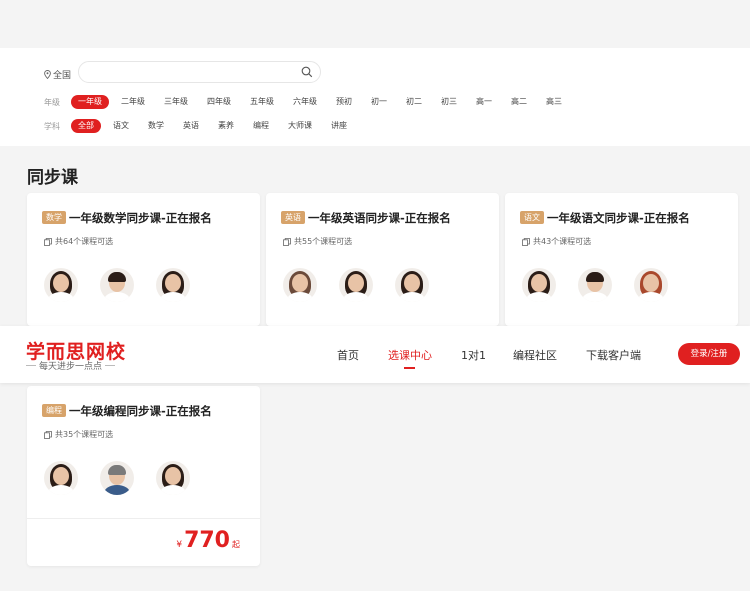  What do you see at coordinates (140, 218) in the screenshot?
I see `course-title: 一年级数学同步课-正在报名` at bounding box center [140, 218].